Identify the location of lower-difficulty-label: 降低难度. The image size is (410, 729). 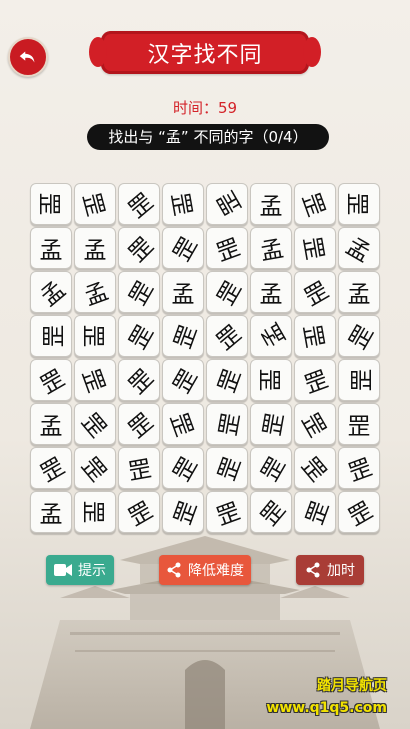
(216, 571).